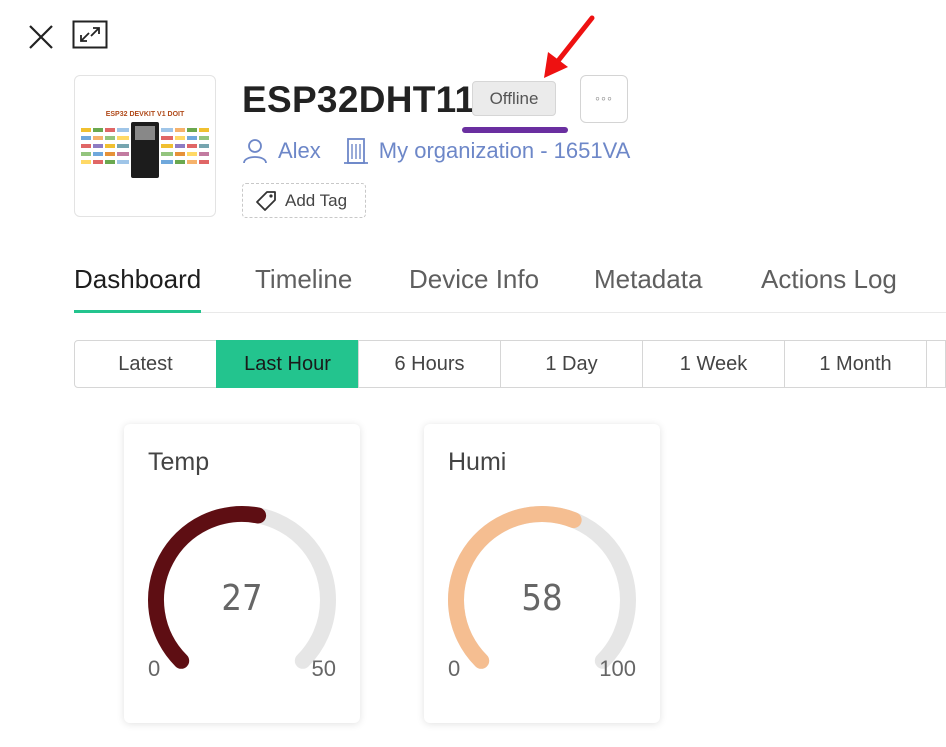  What do you see at coordinates (255, 151) in the screenshot?
I see `user-icon` at bounding box center [255, 151].